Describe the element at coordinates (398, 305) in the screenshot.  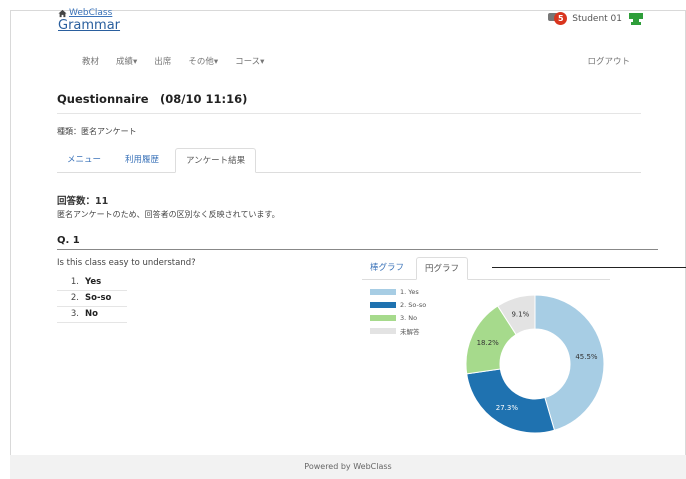
I see `legend-item: 2. So-so` at that location.